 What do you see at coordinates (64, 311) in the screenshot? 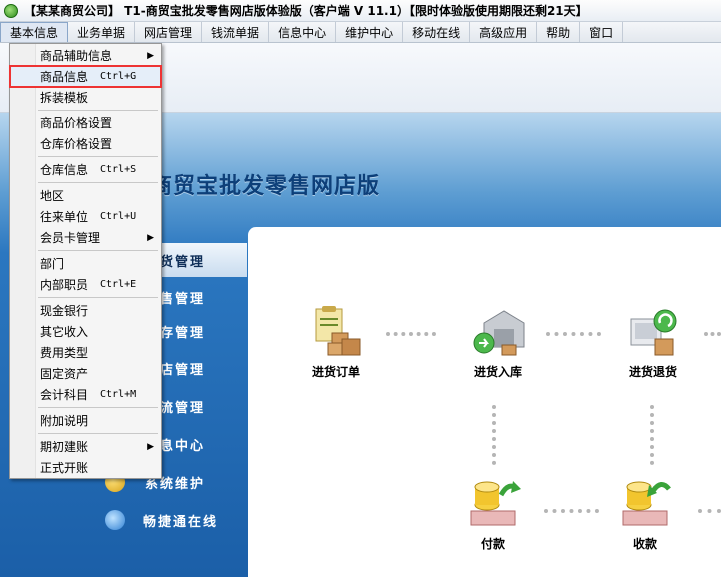
I see `menu-item-label: 现金银行` at bounding box center [64, 311].